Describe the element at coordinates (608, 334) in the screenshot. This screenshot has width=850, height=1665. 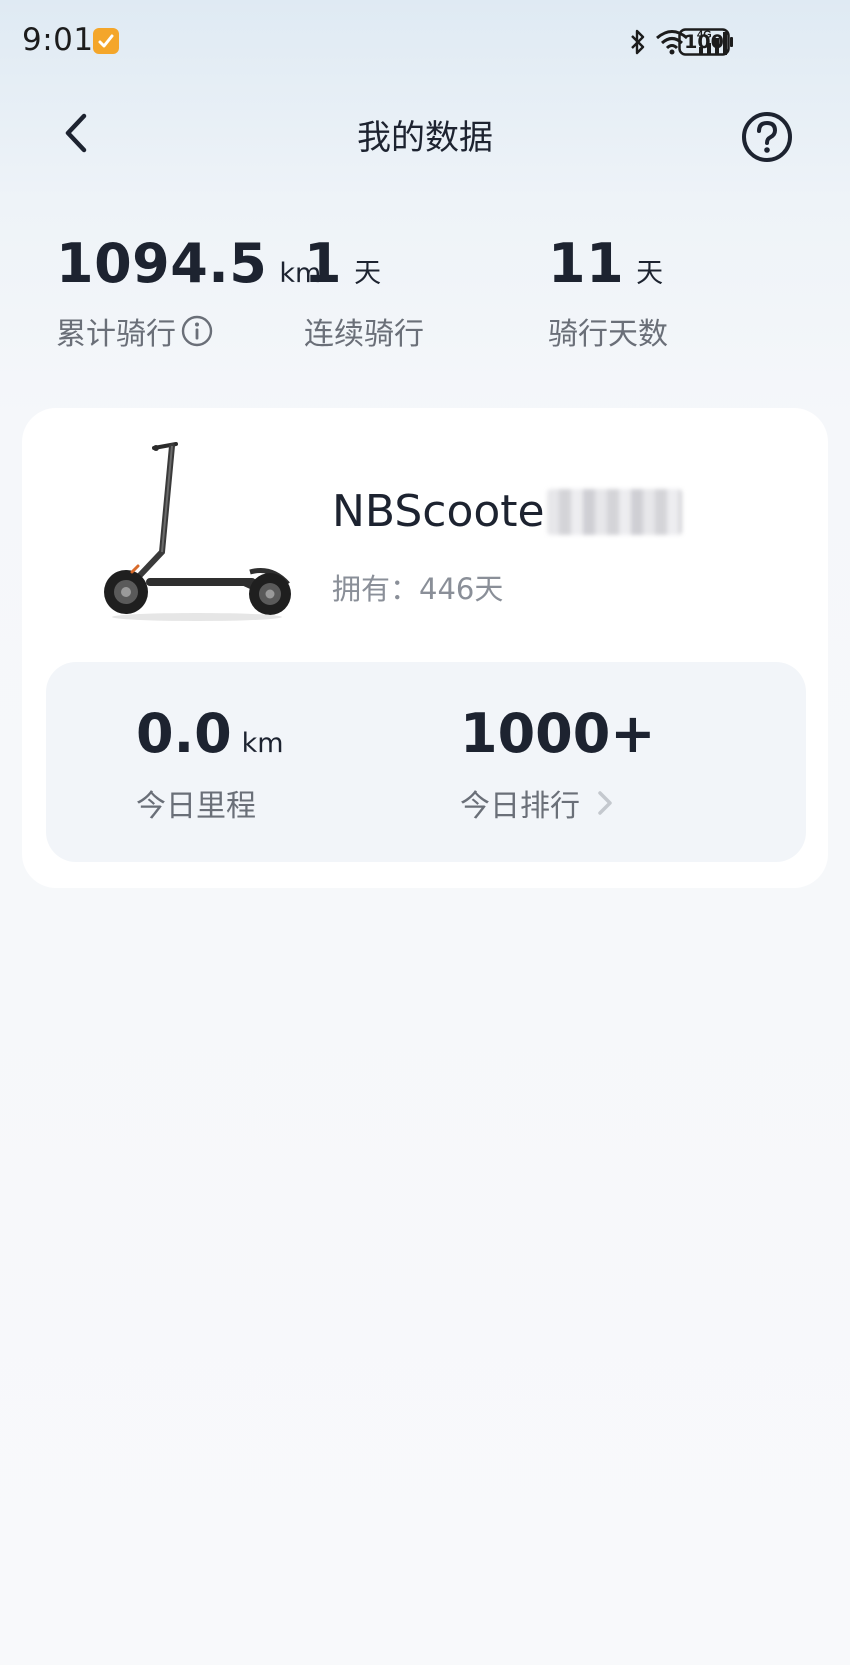
I see `ride-days-label: 骑行天数` at that location.